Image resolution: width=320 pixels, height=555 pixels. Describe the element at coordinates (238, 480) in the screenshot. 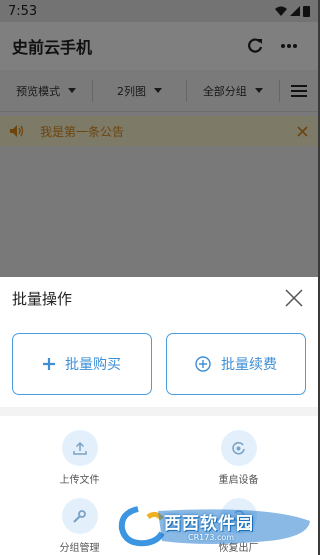

I see `action-label: 重启设备` at that location.